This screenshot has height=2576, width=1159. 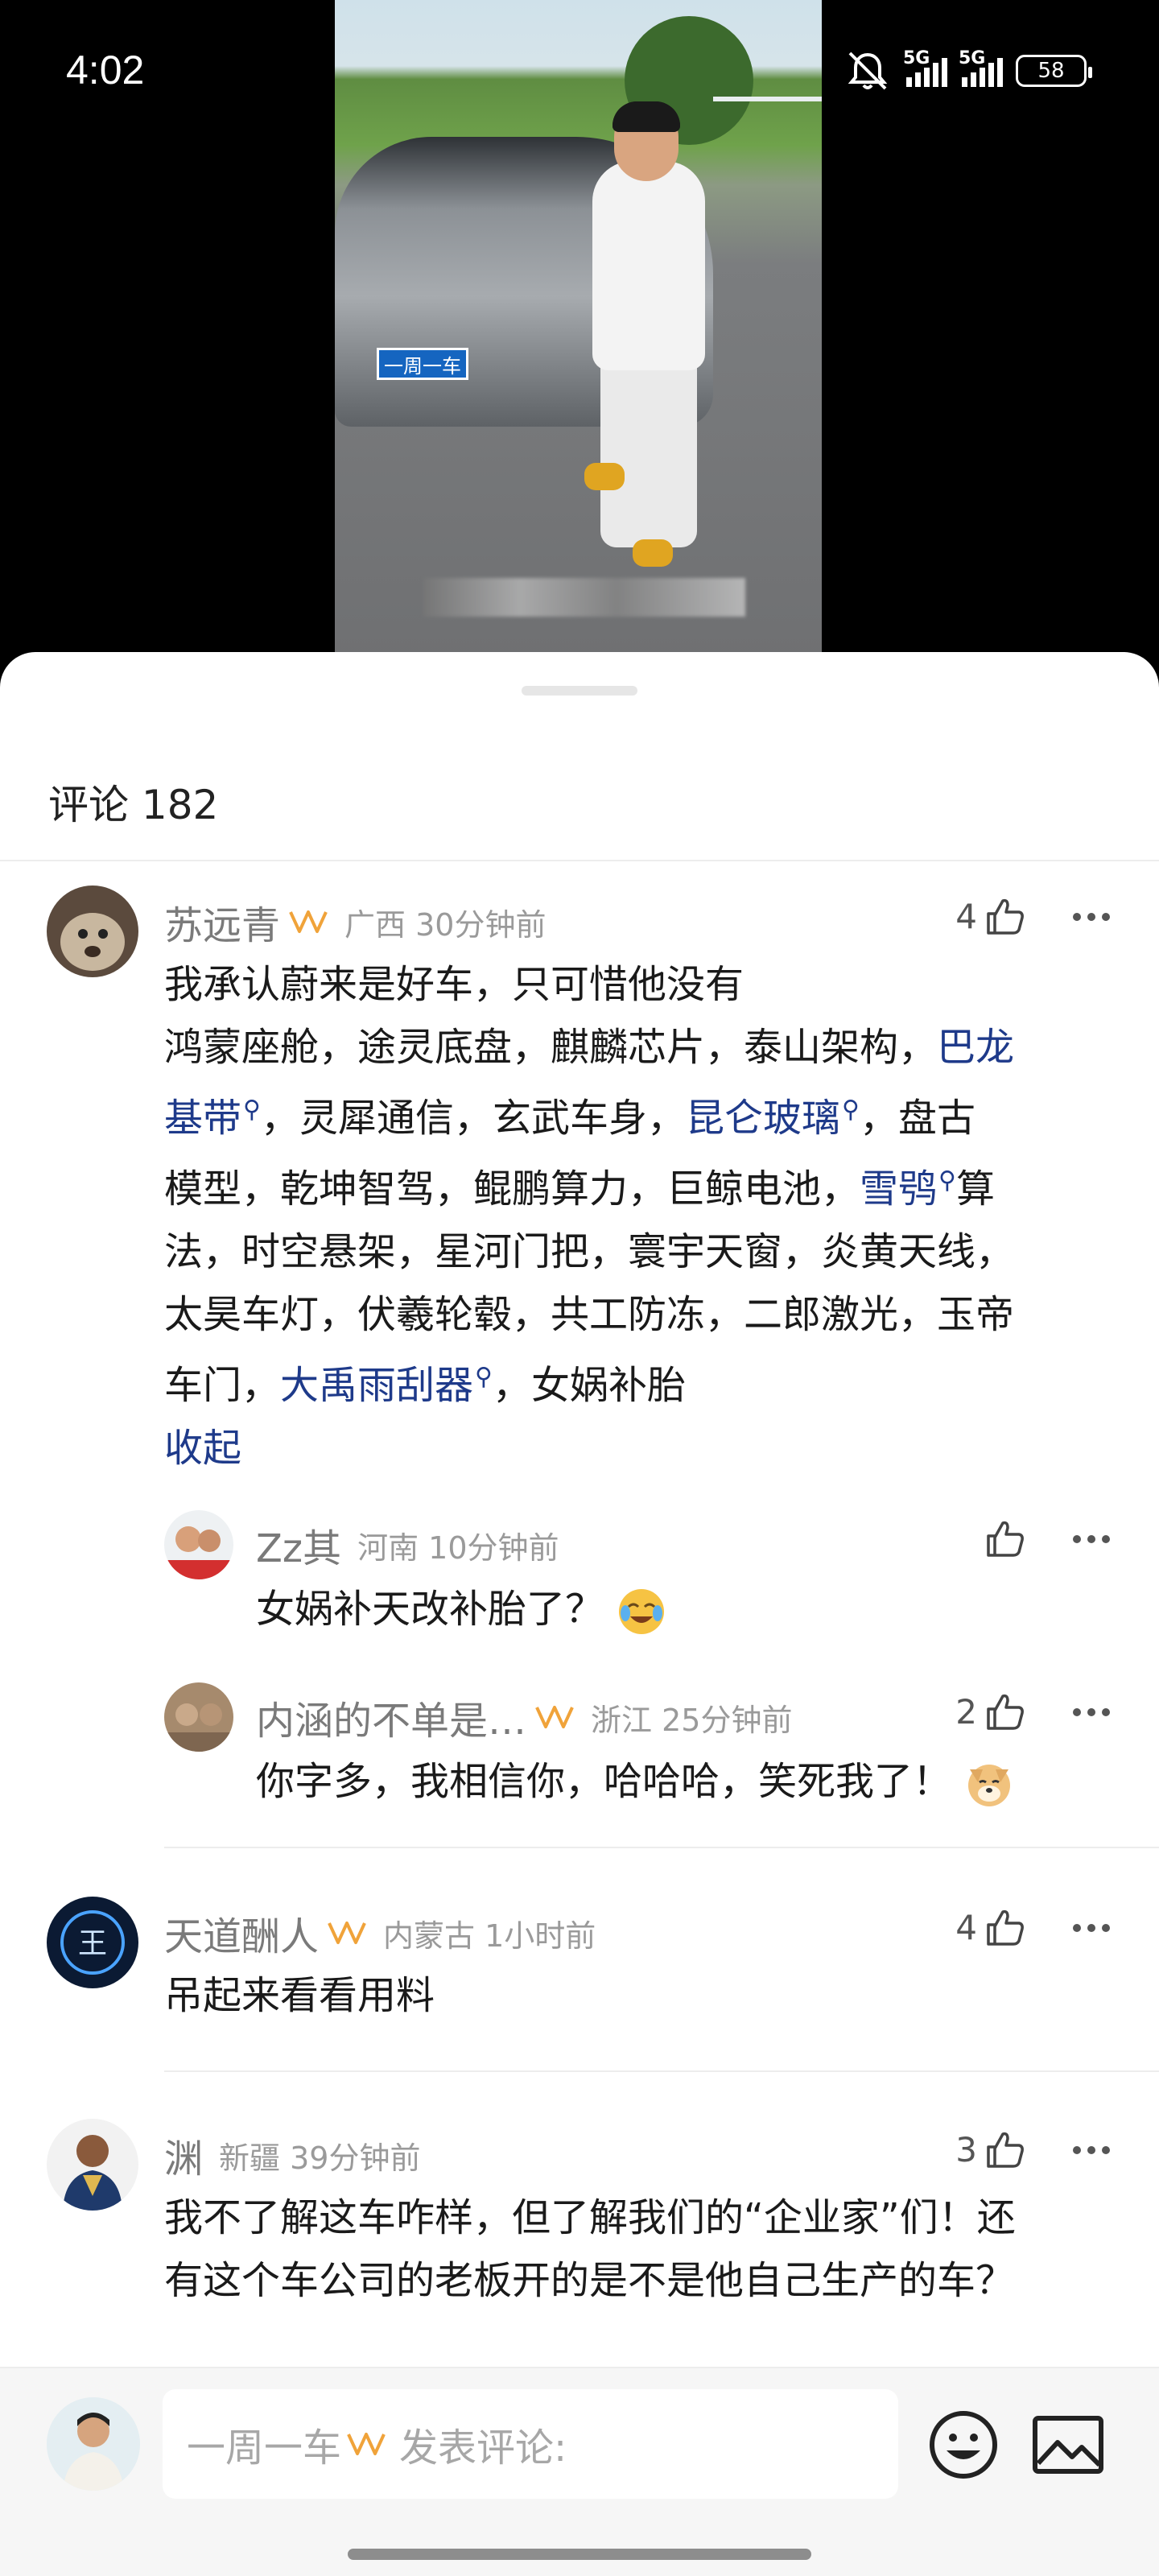 What do you see at coordinates (908, 1189) in the screenshot?
I see `keyword-link: 雪鸮⚲` at bounding box center [908, 1189].